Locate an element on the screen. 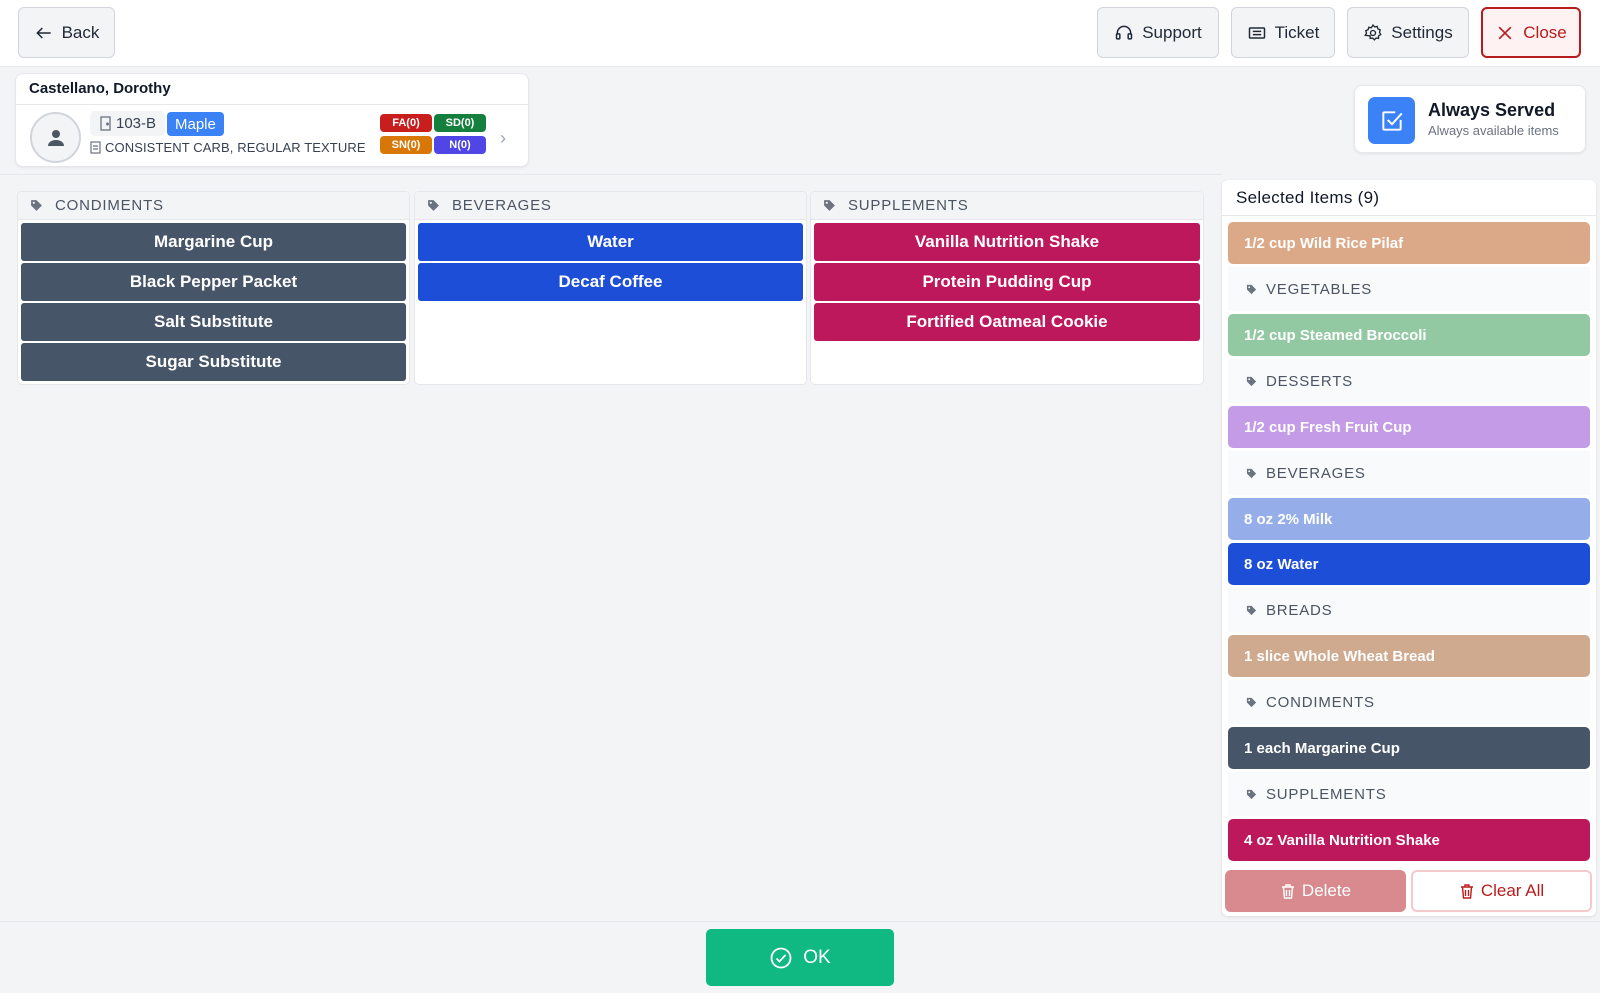 This screenshot has height=1007, width=1600. selected-actions: Delete Clear All is located at coordinates (1409, 891).